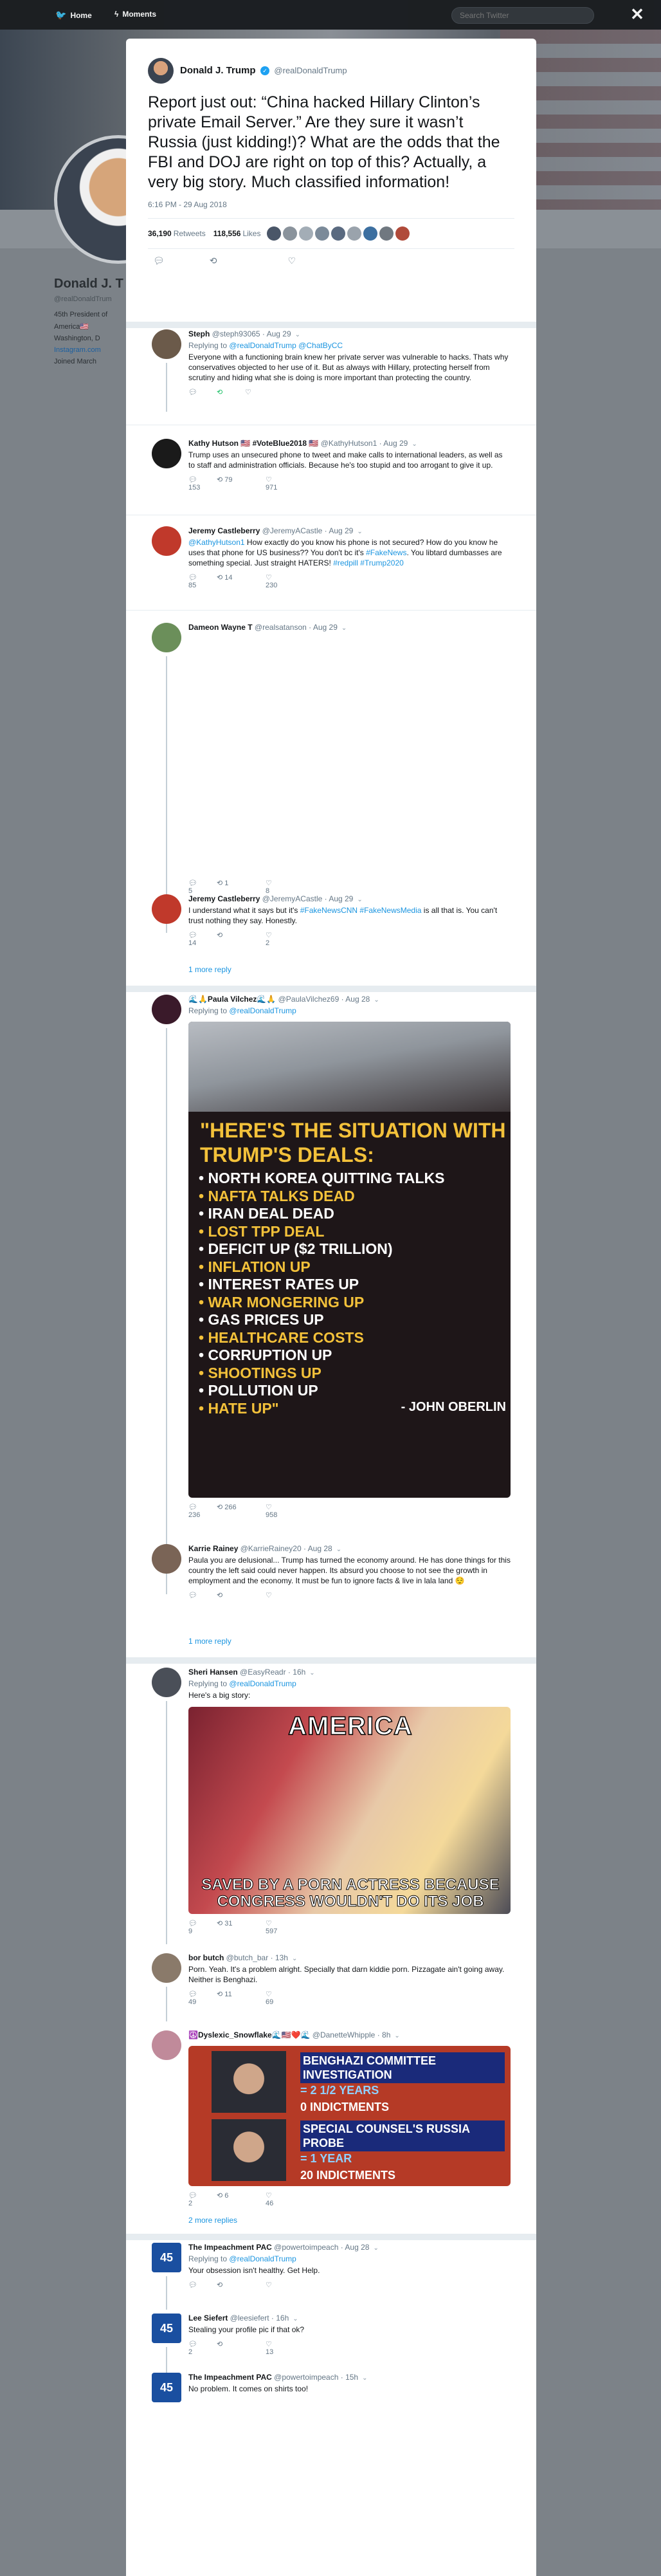 This screenshot has width=661, height=2576. I want to click on close-icon: ✕, so click(638, 14).